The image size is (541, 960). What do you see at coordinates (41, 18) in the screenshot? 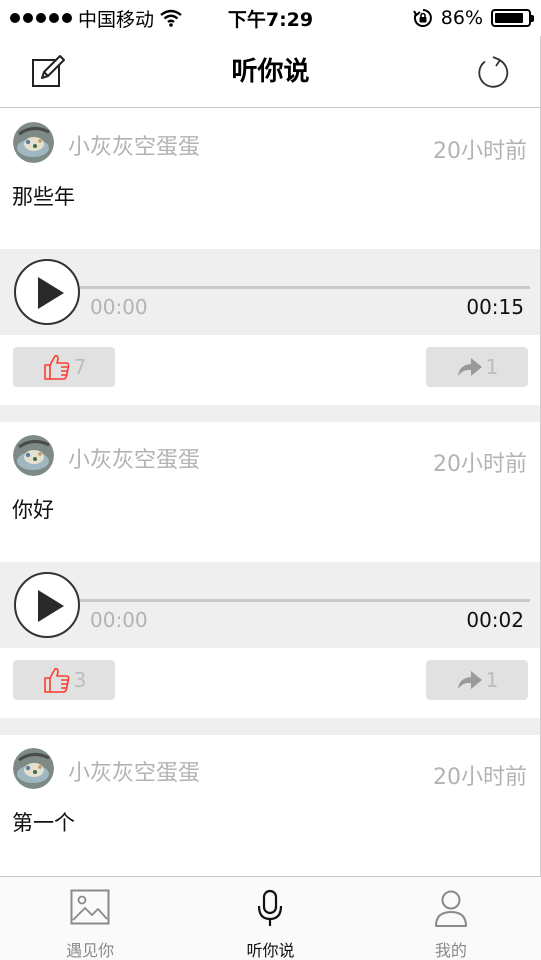
I see `signal-strength-icon` at bounding box center [41, 18].